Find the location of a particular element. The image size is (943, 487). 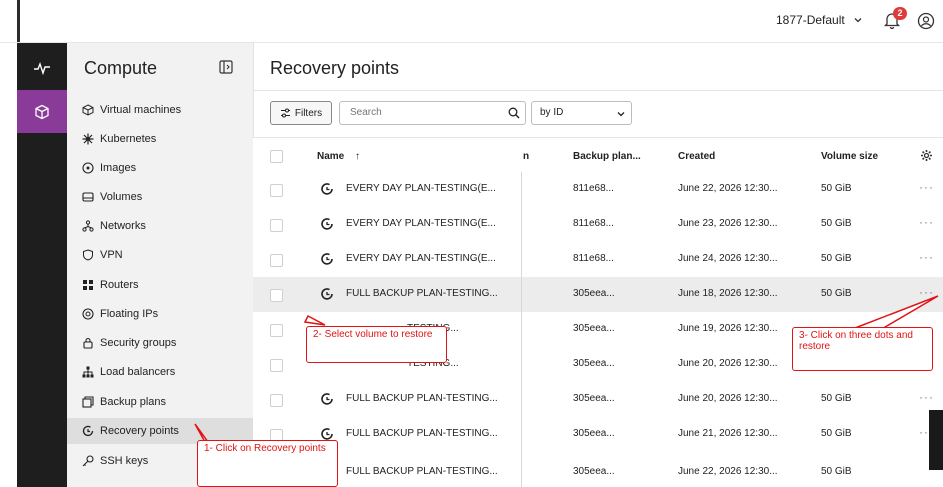

sidebar-item-images: Images is located at coordinates (160, 168).